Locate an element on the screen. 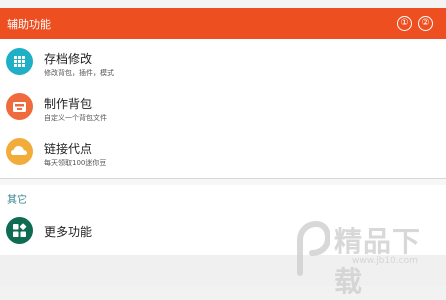 The image size is (446, 300). grid-icon is located at coordinates (19, 61).